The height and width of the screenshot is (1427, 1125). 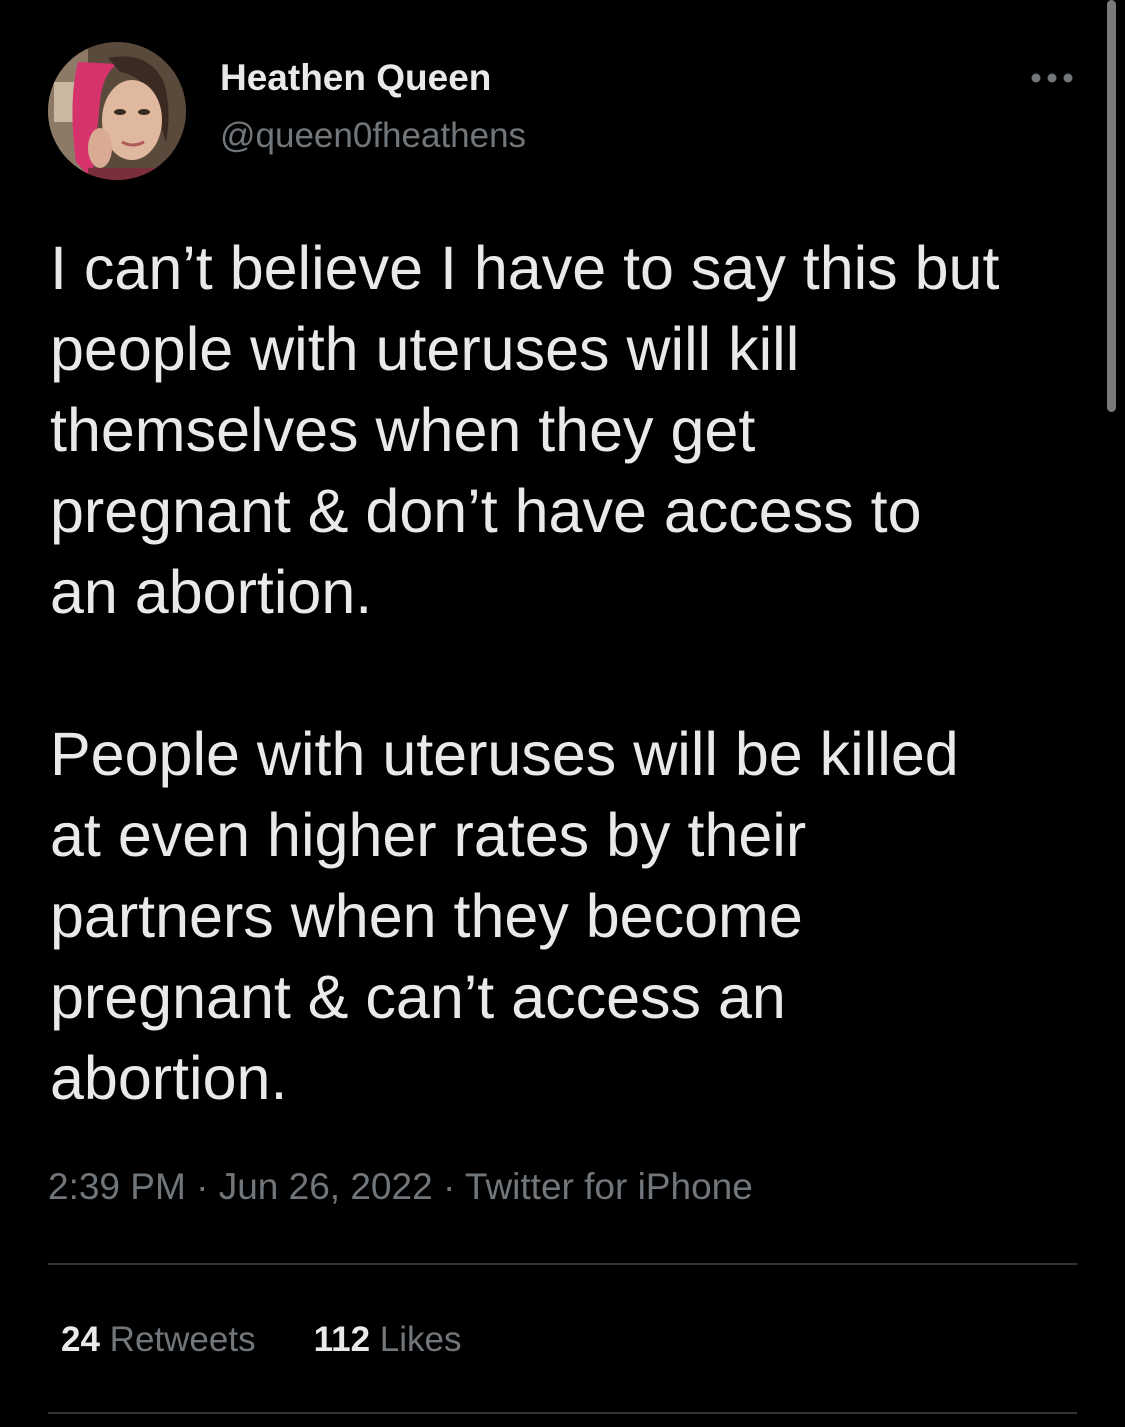 What do you see at coordinates (261, 1340) in the screenshot?
I see `engagement-stats: 24 Retweets 112 Likes` at bounding box center [261, 1340].